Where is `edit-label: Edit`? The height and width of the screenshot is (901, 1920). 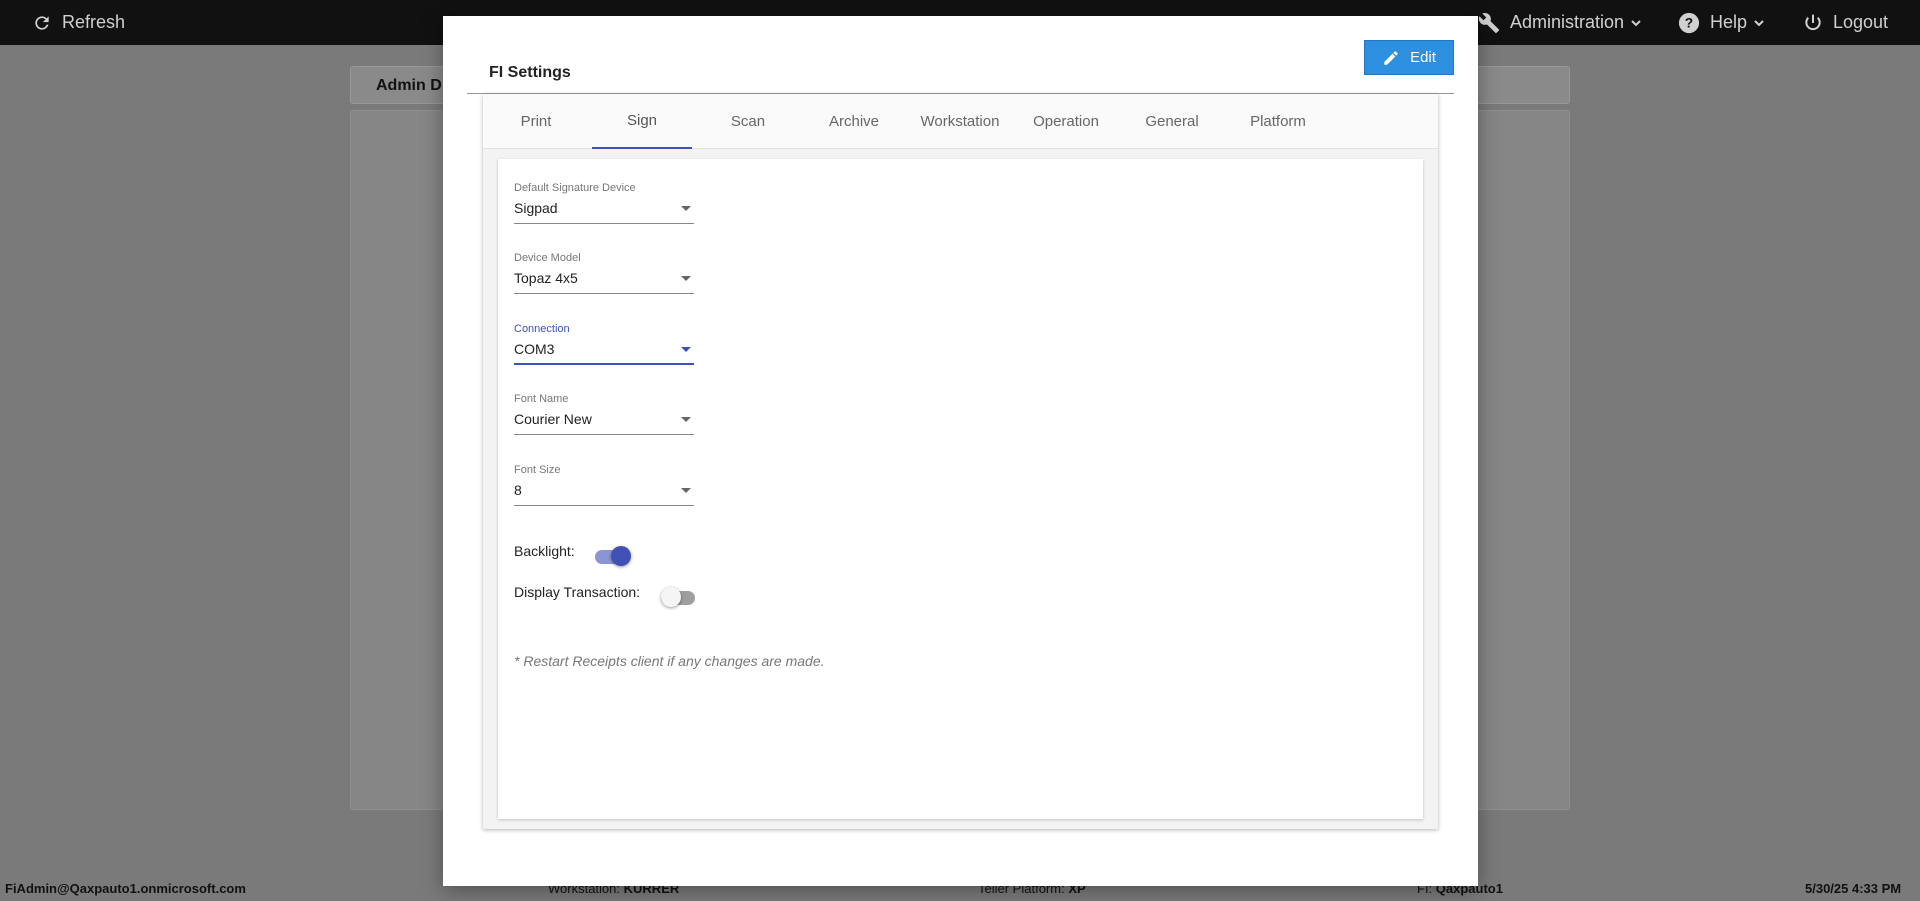
edit-label: Edit is located at coordinates (1423, 57).